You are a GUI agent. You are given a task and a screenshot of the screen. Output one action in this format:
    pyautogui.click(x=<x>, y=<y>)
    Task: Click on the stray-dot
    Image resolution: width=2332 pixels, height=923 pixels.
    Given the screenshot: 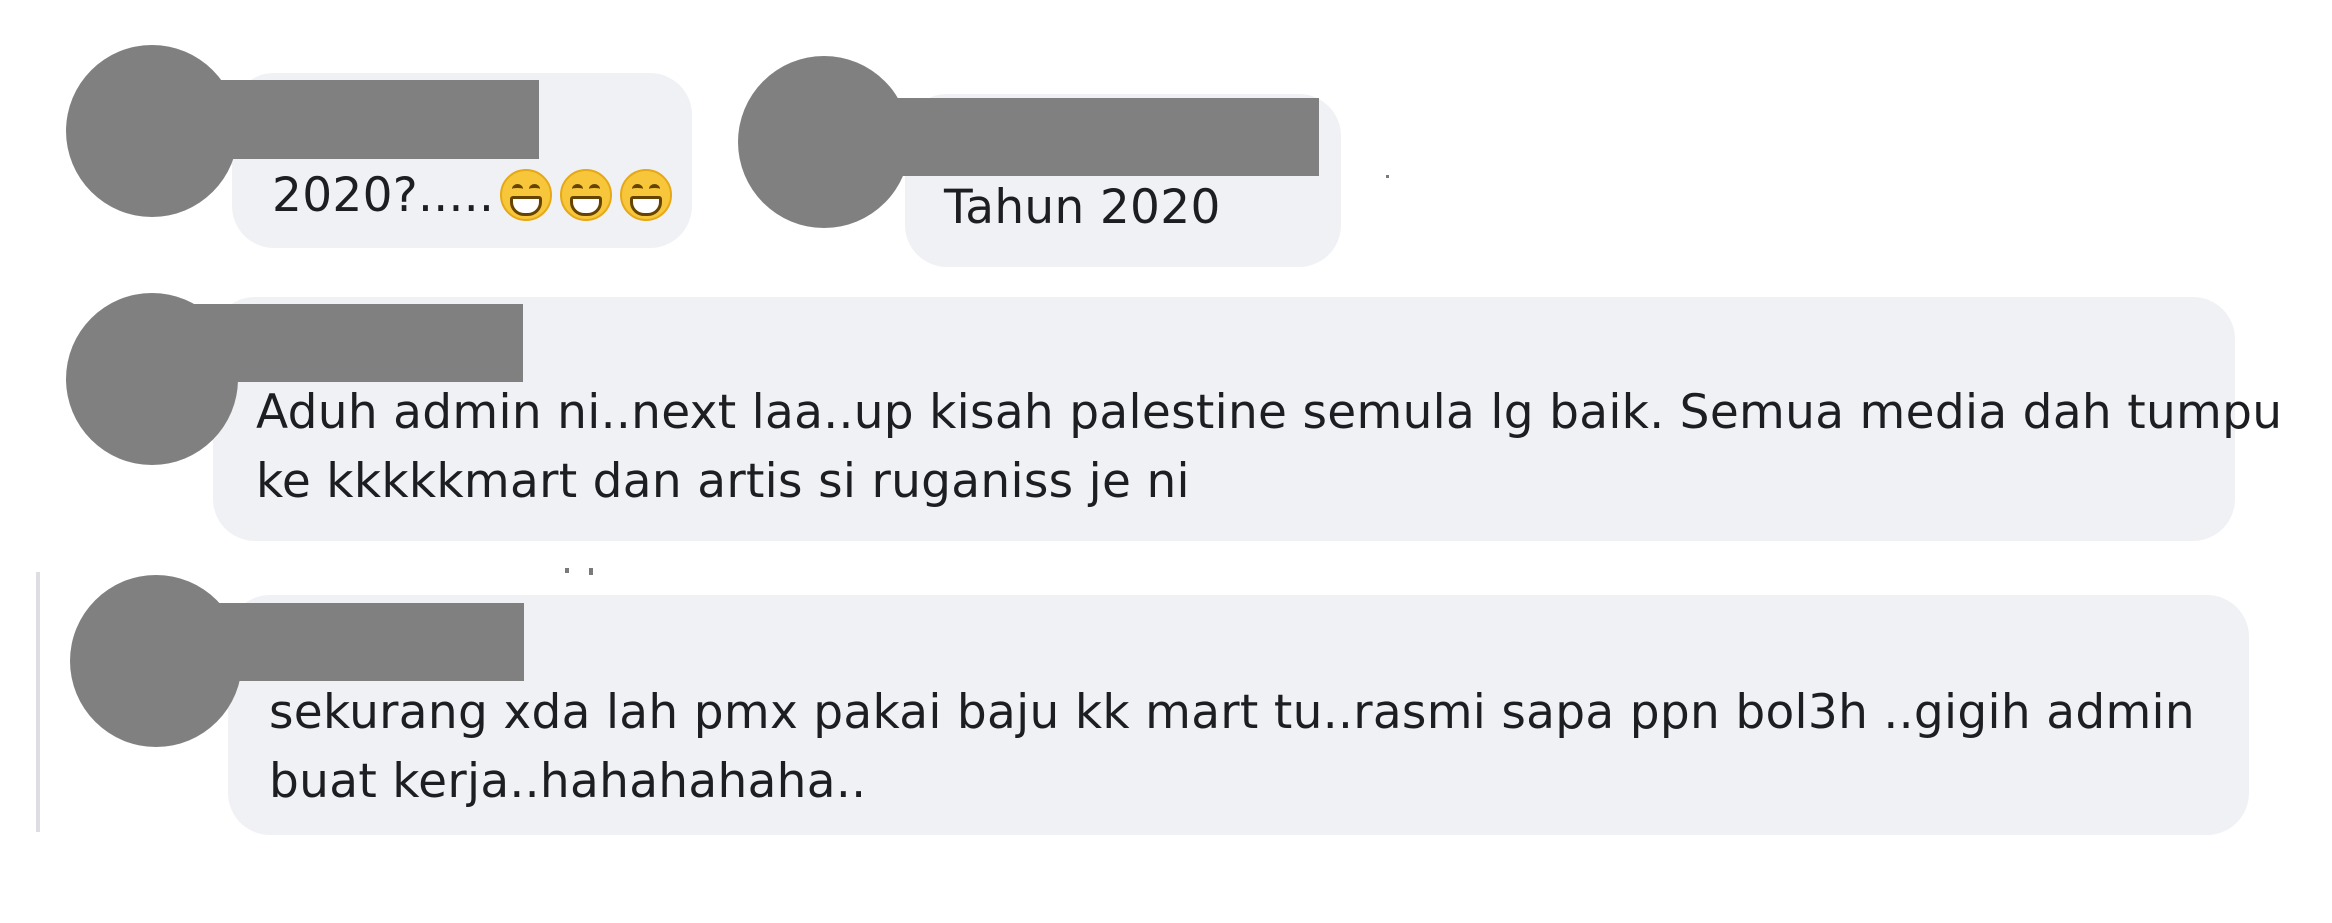 What is the action you would take?
    pyautogui.click(x=1387, y=176)
    